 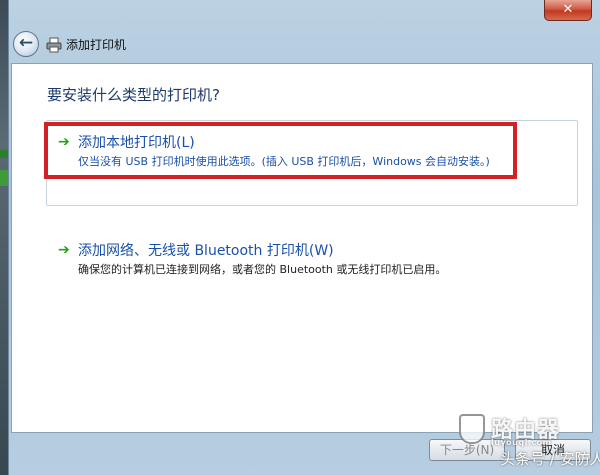 I want to click on watermark: 路由器 luyouqi.com 头条号 / 安防人, so click(x=527, y=443).